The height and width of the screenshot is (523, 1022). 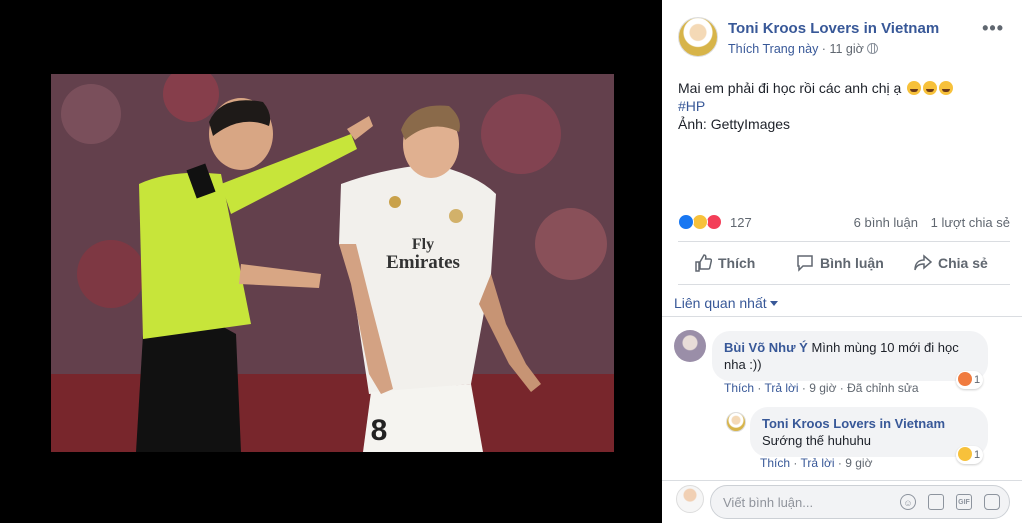 I want to click on comment-reaction-badge: 1, so click(x=970, y=380).